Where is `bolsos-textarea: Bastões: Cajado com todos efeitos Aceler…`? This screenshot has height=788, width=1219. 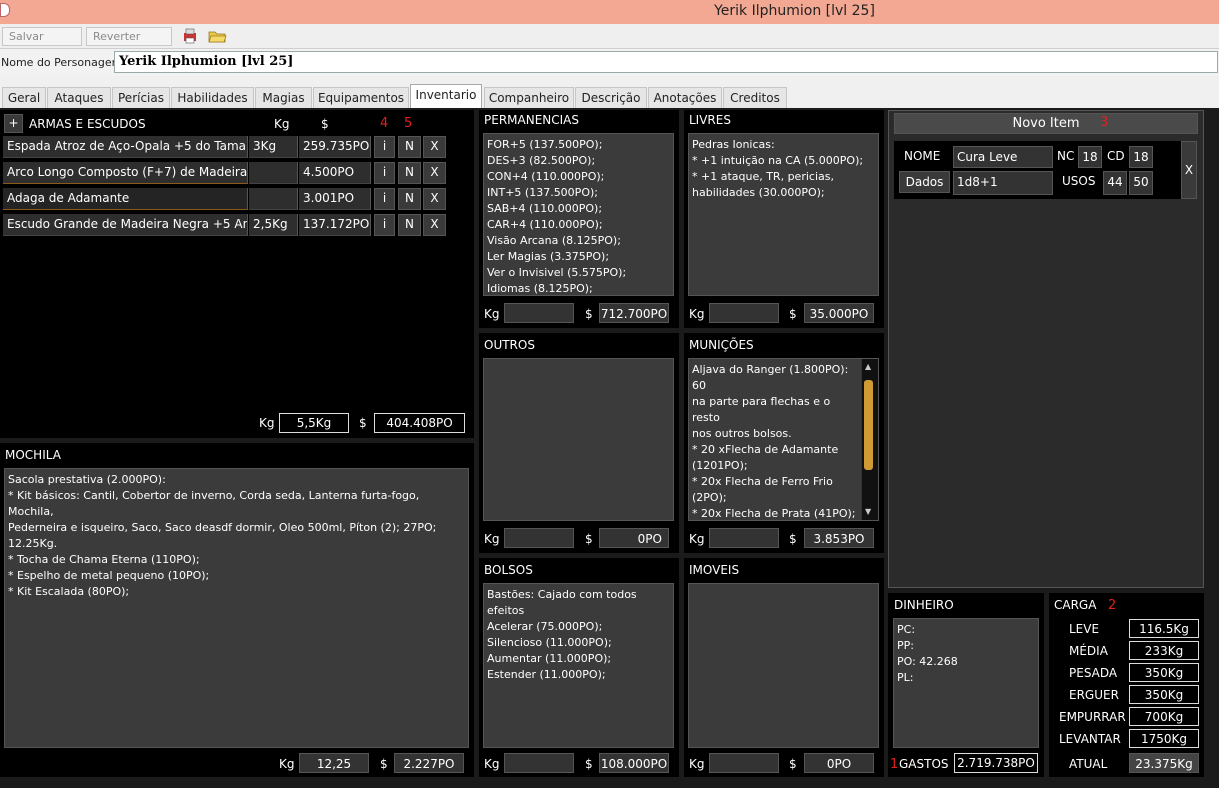 bolsos-textarea: Bastões: Cajado com todos efeitos Aceler… is located at coordinates (578, 665).